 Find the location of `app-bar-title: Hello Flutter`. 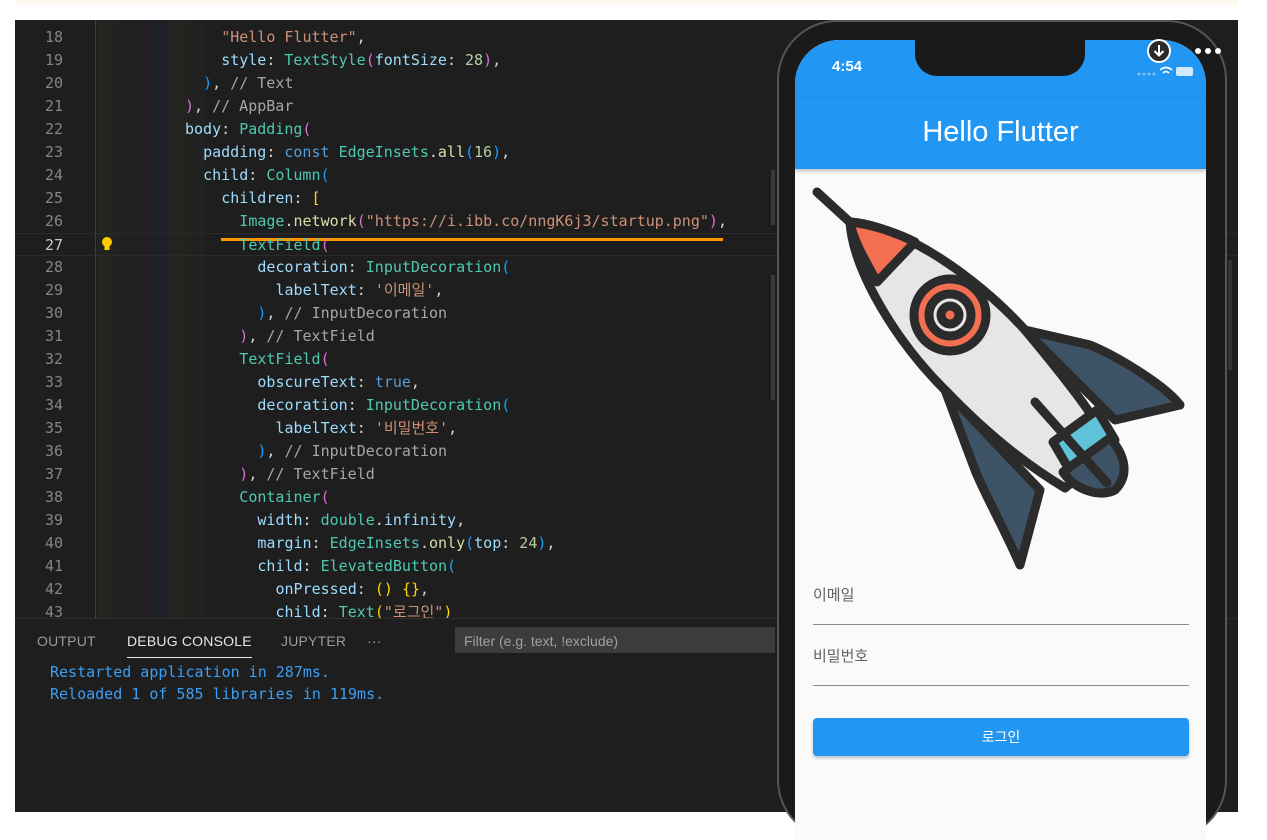

app-bar-title: Hello Flutter is located at coordinates (1000, 132).